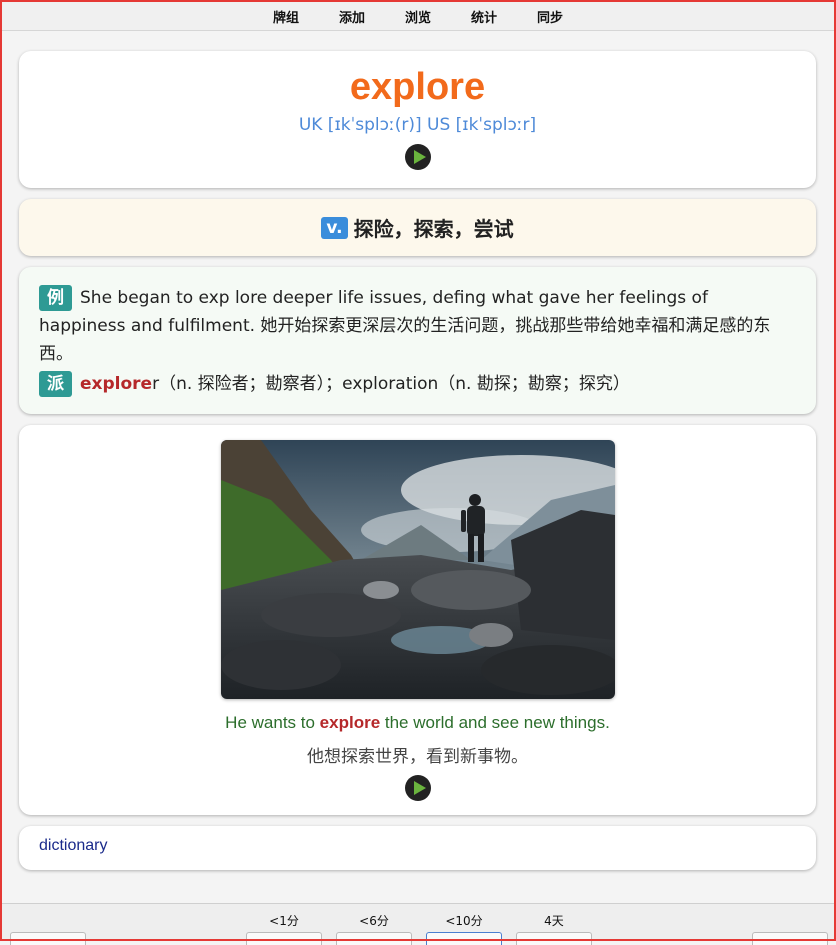 This screenshot has height=945, width=836. Describe the element at coordinates (286, 16) in the screenshot. I see `nav-decks: 牌组` at that location.